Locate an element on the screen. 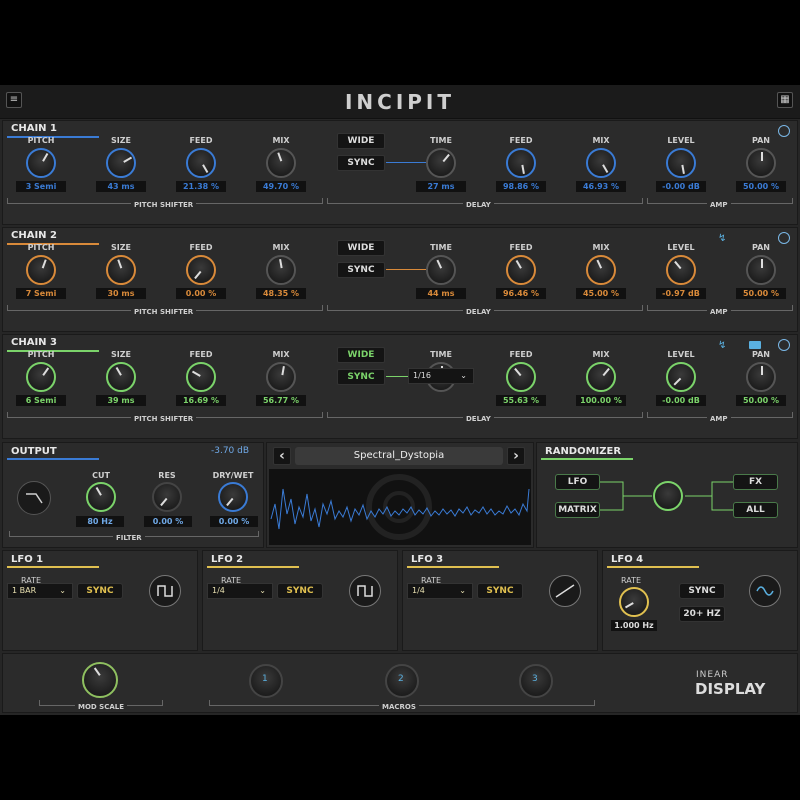 The width and height of the screenshot is (800, 800). param-value: -0.00 dB is located at coordinates (681, 400).